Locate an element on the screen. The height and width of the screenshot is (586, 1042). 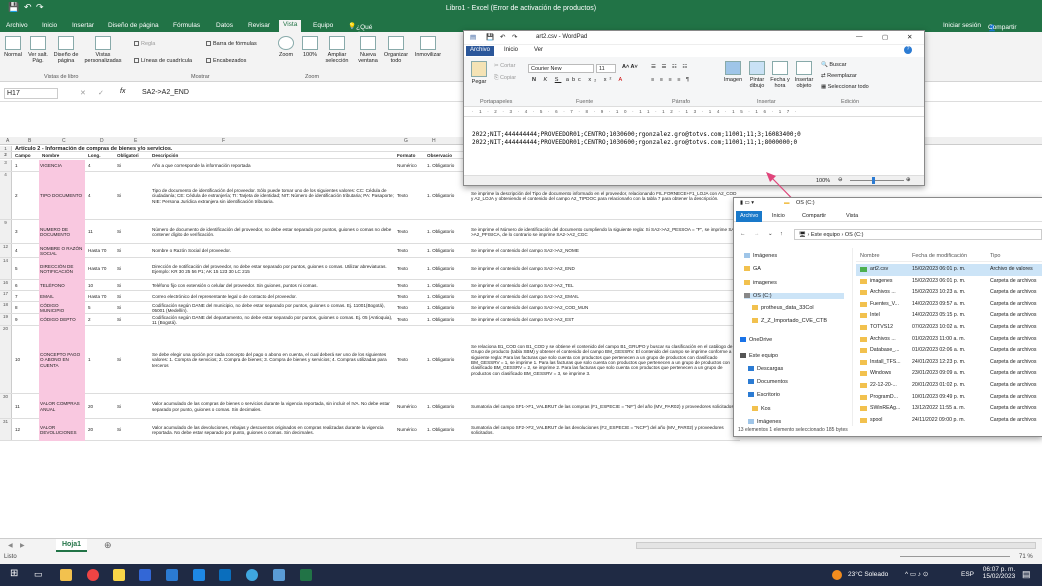
address-bar: 🖥 › Este equipo › OS (C:) is located at coordinates (918, 234).